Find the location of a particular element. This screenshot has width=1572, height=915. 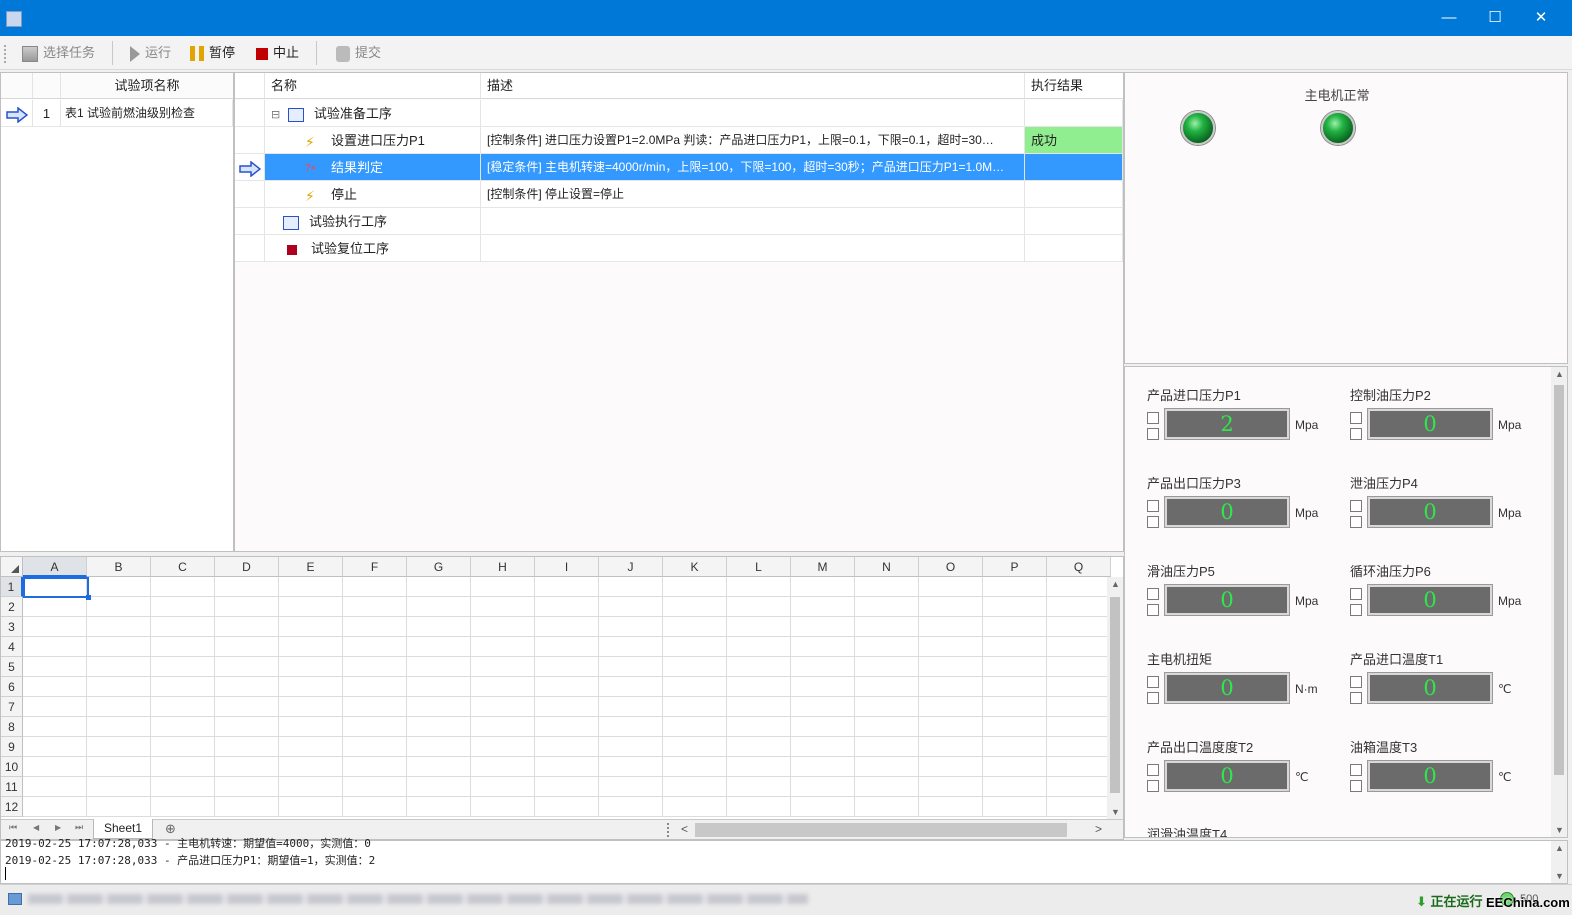

column-header: B is located at coordinates (119, 567).